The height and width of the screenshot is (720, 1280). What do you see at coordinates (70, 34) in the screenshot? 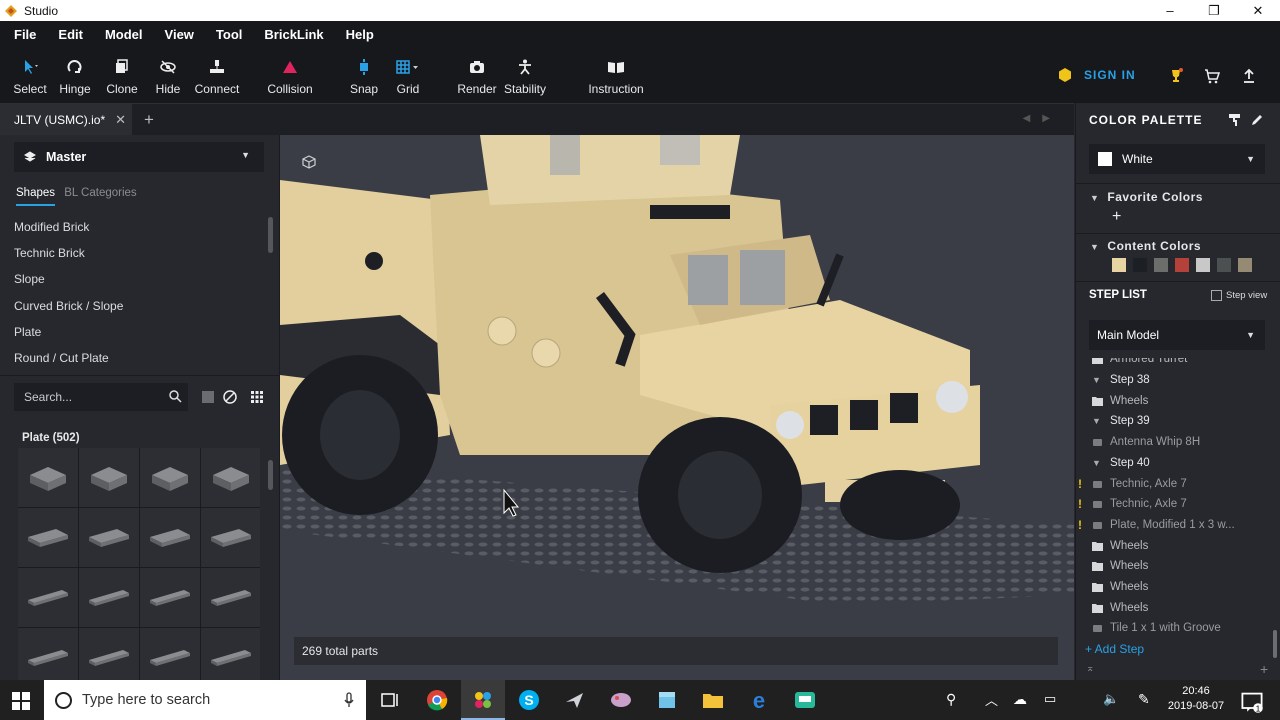
I see `menu-edit: Edit` at bounding box center [70, 34].